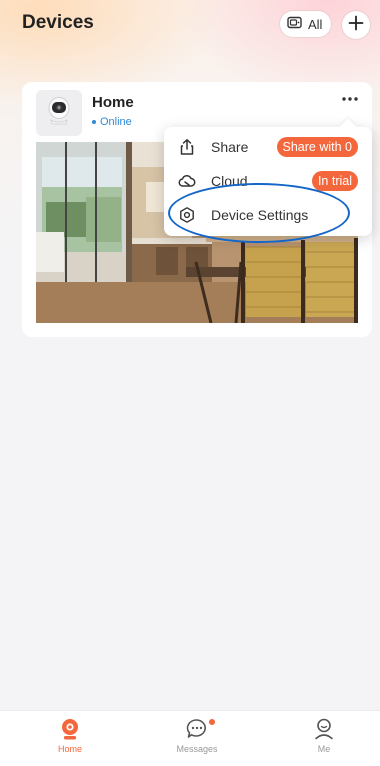 Image resolution: width=380 pixels, height=766 pixels. I want to click on unread-dot, so click(212, 722).